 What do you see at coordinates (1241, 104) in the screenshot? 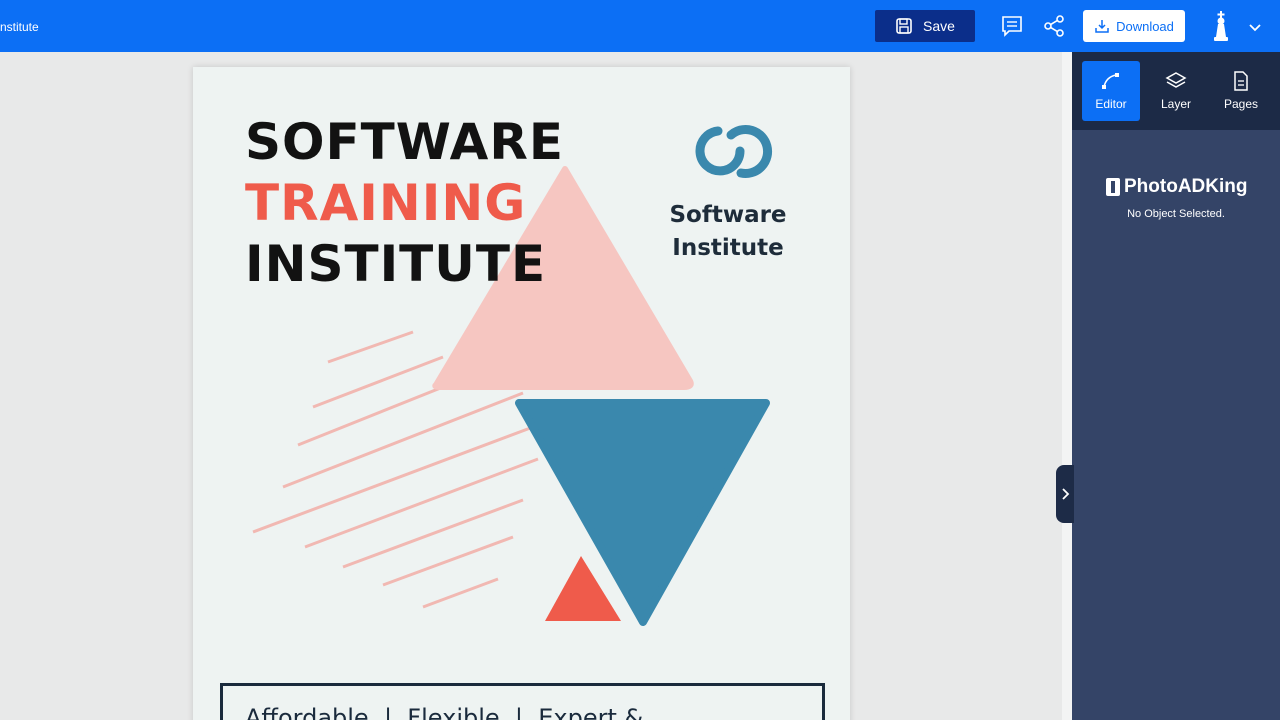
I see `tab-pages-label: Pages` at bounding box center [1241, 104].